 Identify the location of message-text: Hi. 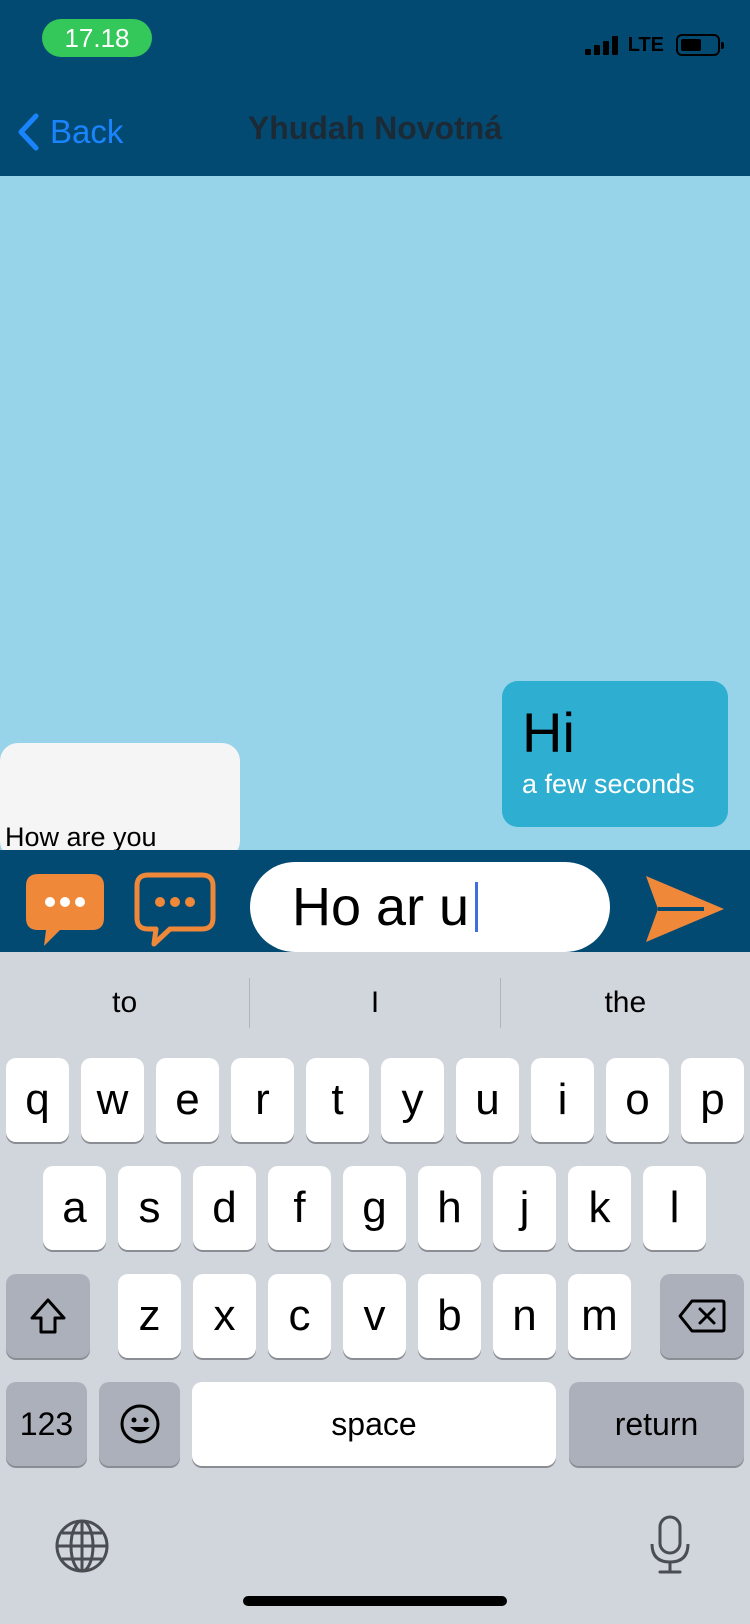
(548, 732).